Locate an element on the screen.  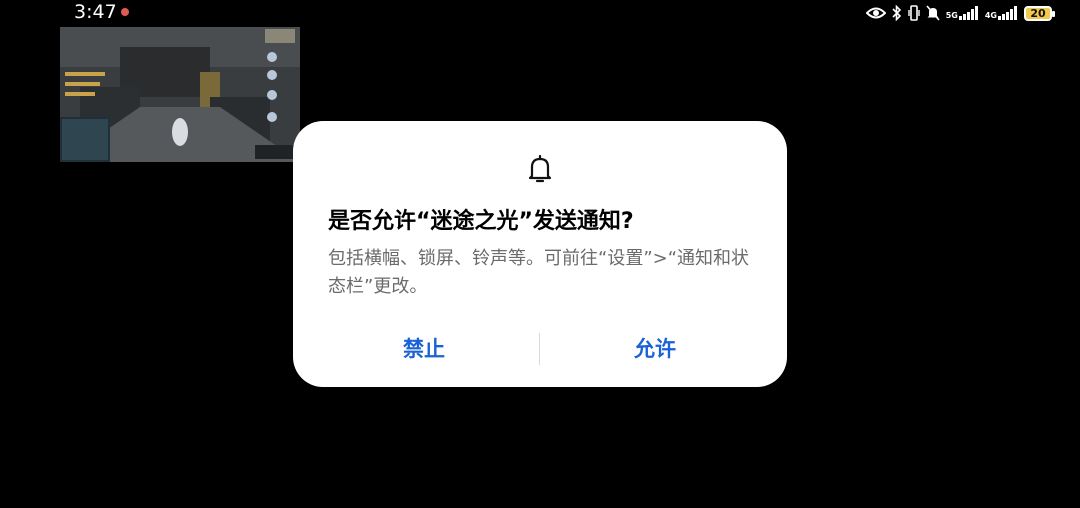
eye-icon is located at coordinates (875, 13).